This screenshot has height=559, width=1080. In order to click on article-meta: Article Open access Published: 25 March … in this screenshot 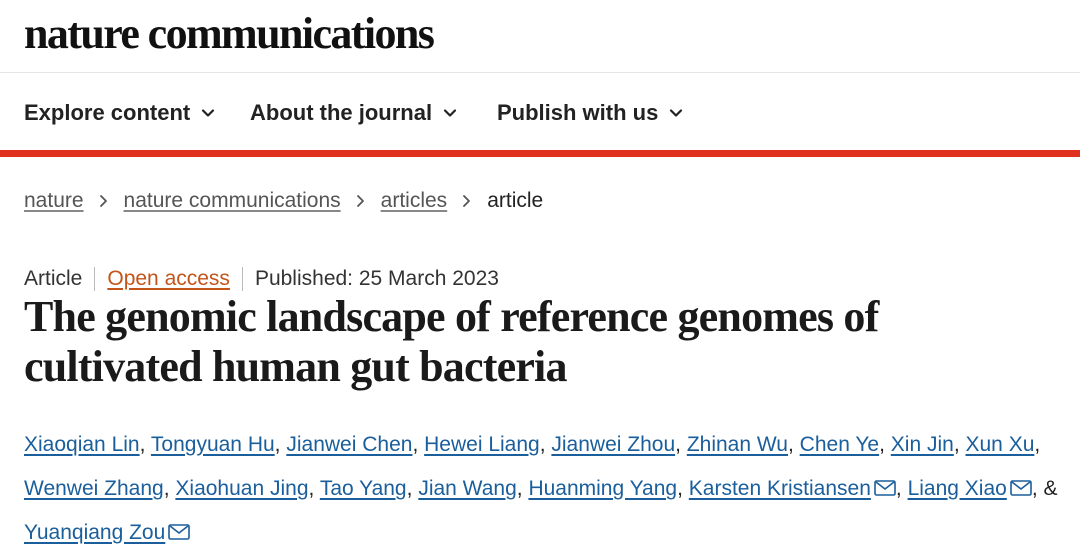, I will do `click(261, 279)`.